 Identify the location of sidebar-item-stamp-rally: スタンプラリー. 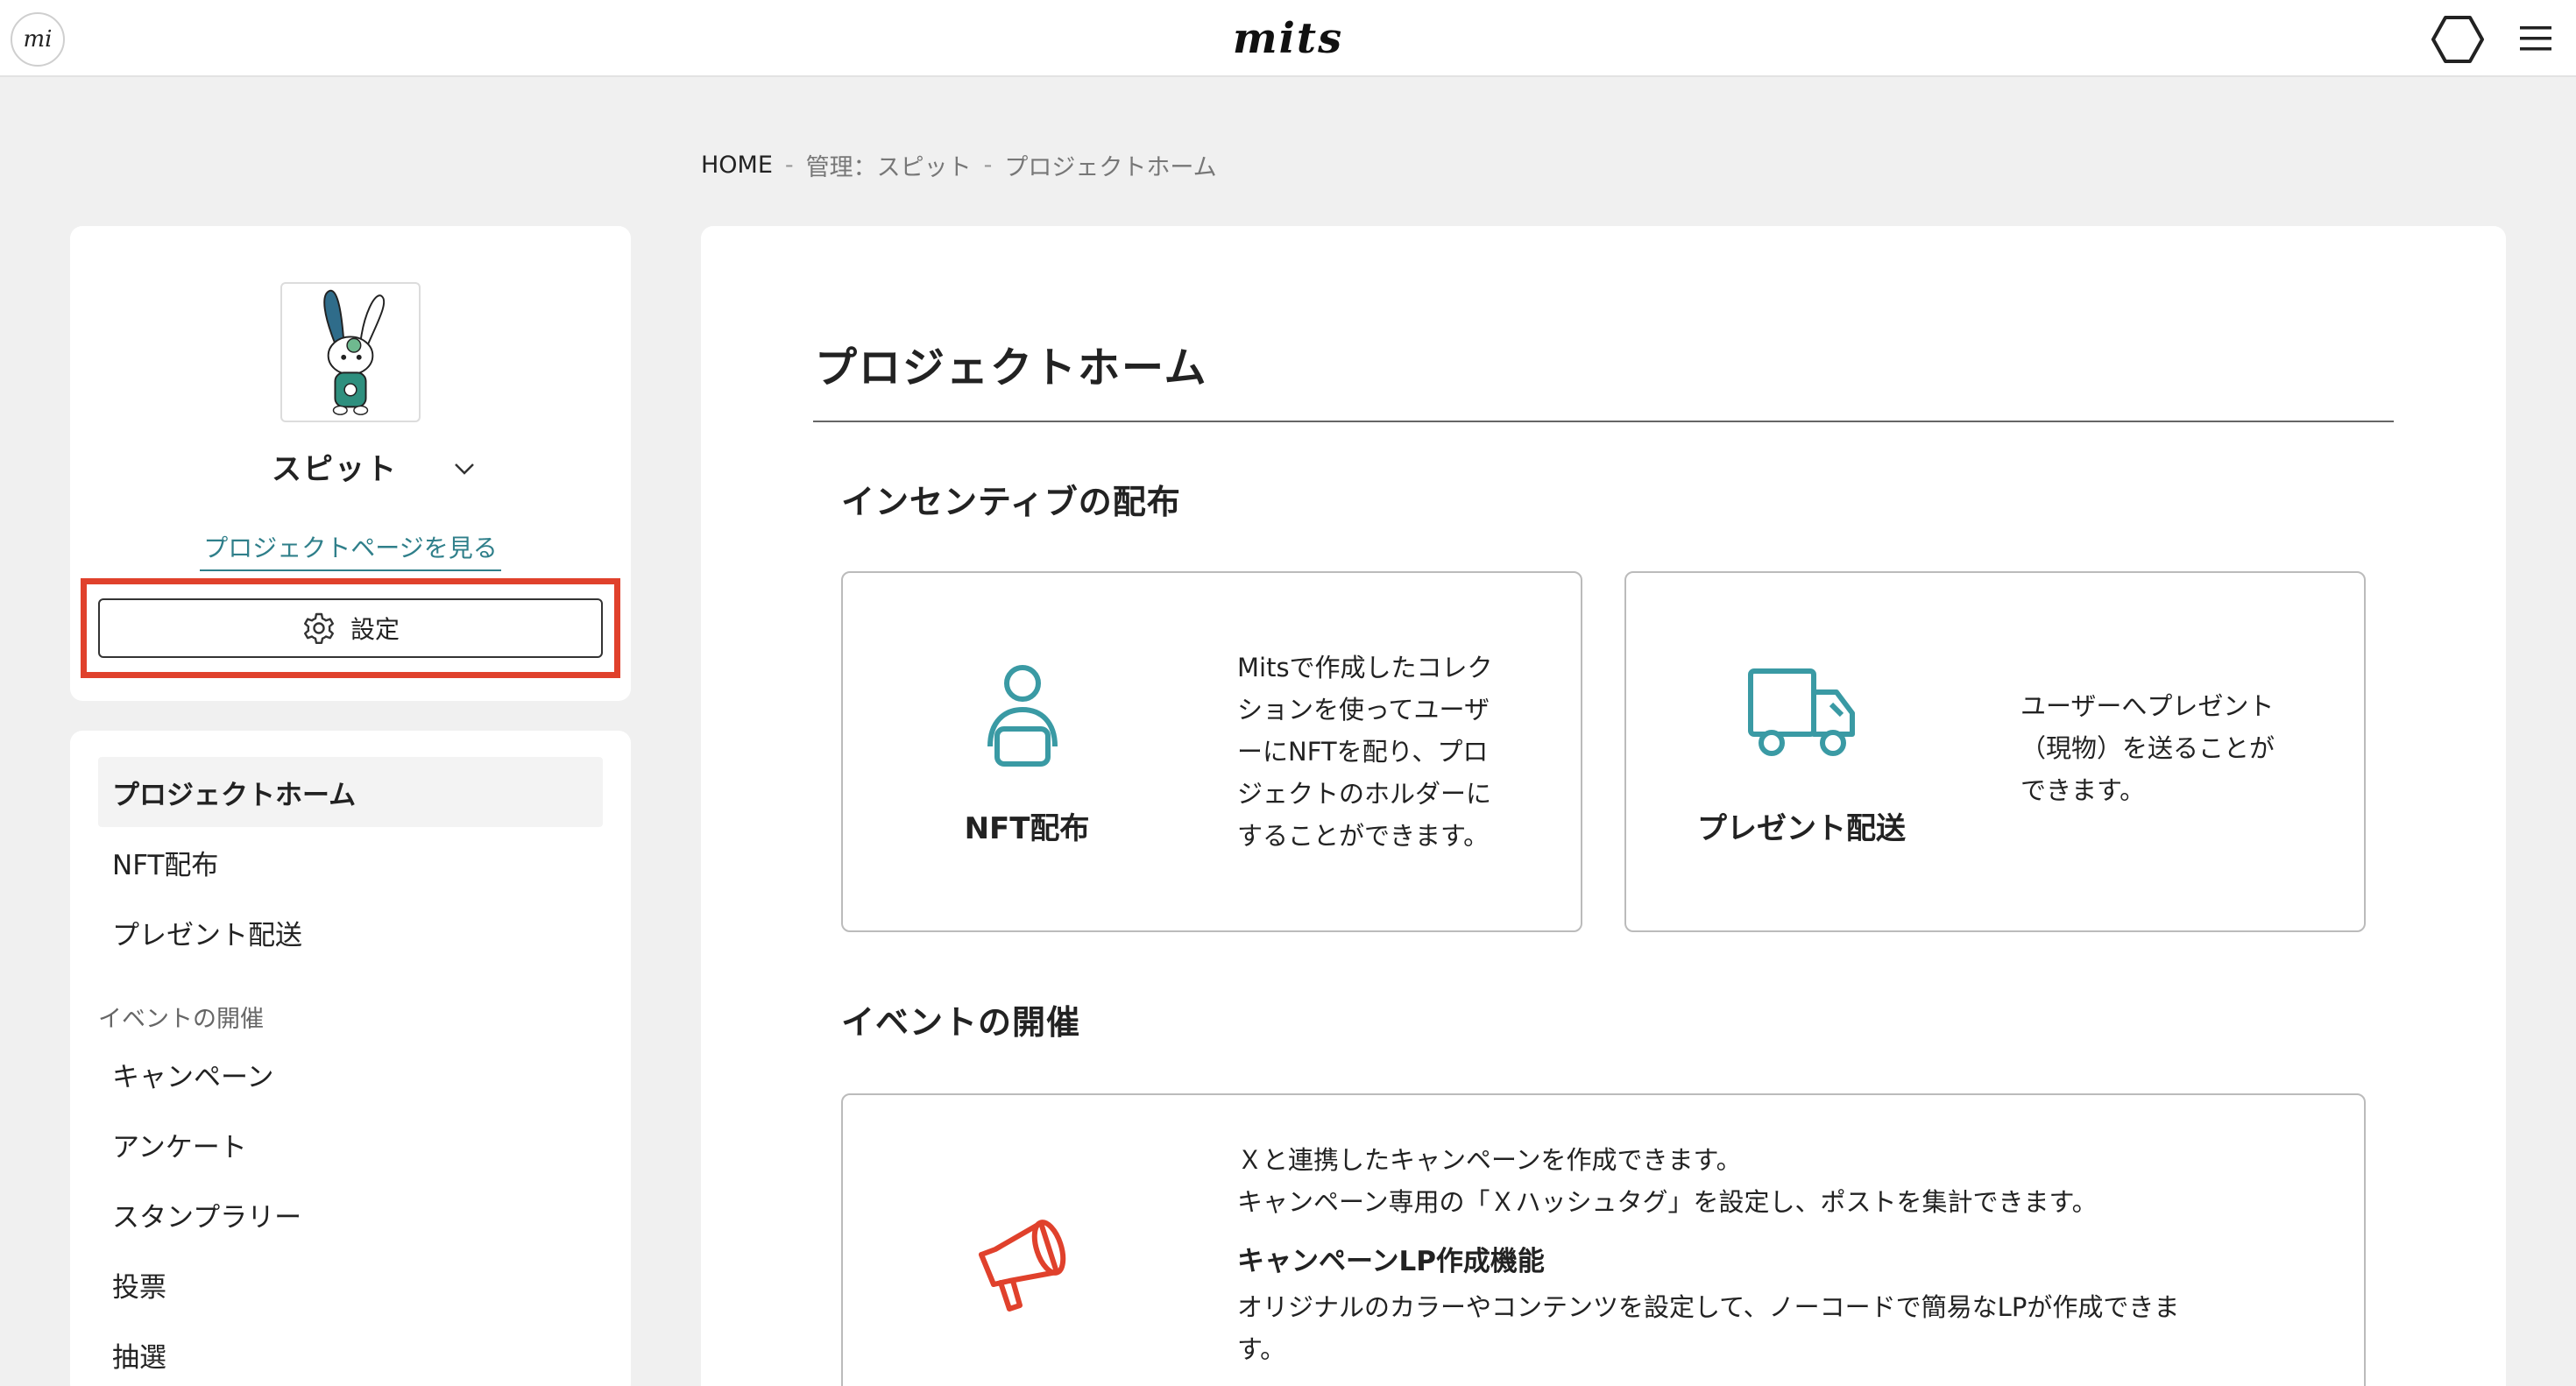
(350, 1214).